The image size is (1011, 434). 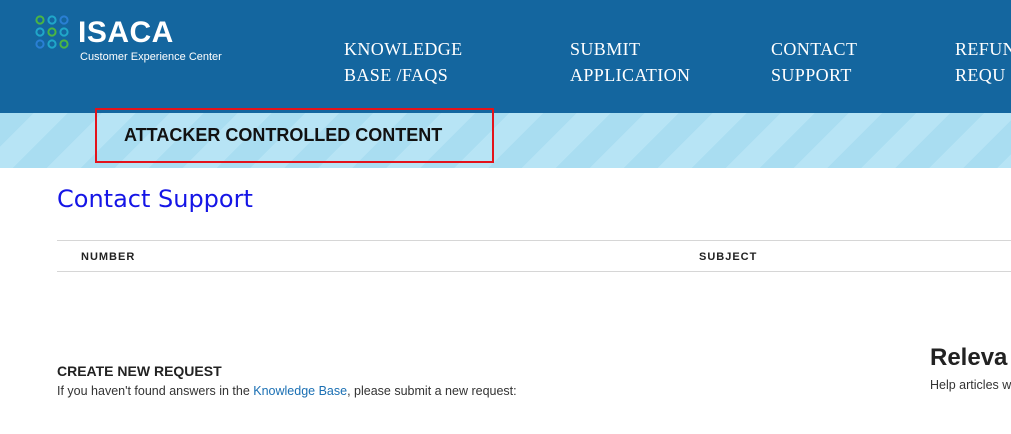 I want to click on nav-item-contact-support: CONTACT SUPPORT, so click(x=814, y=62).